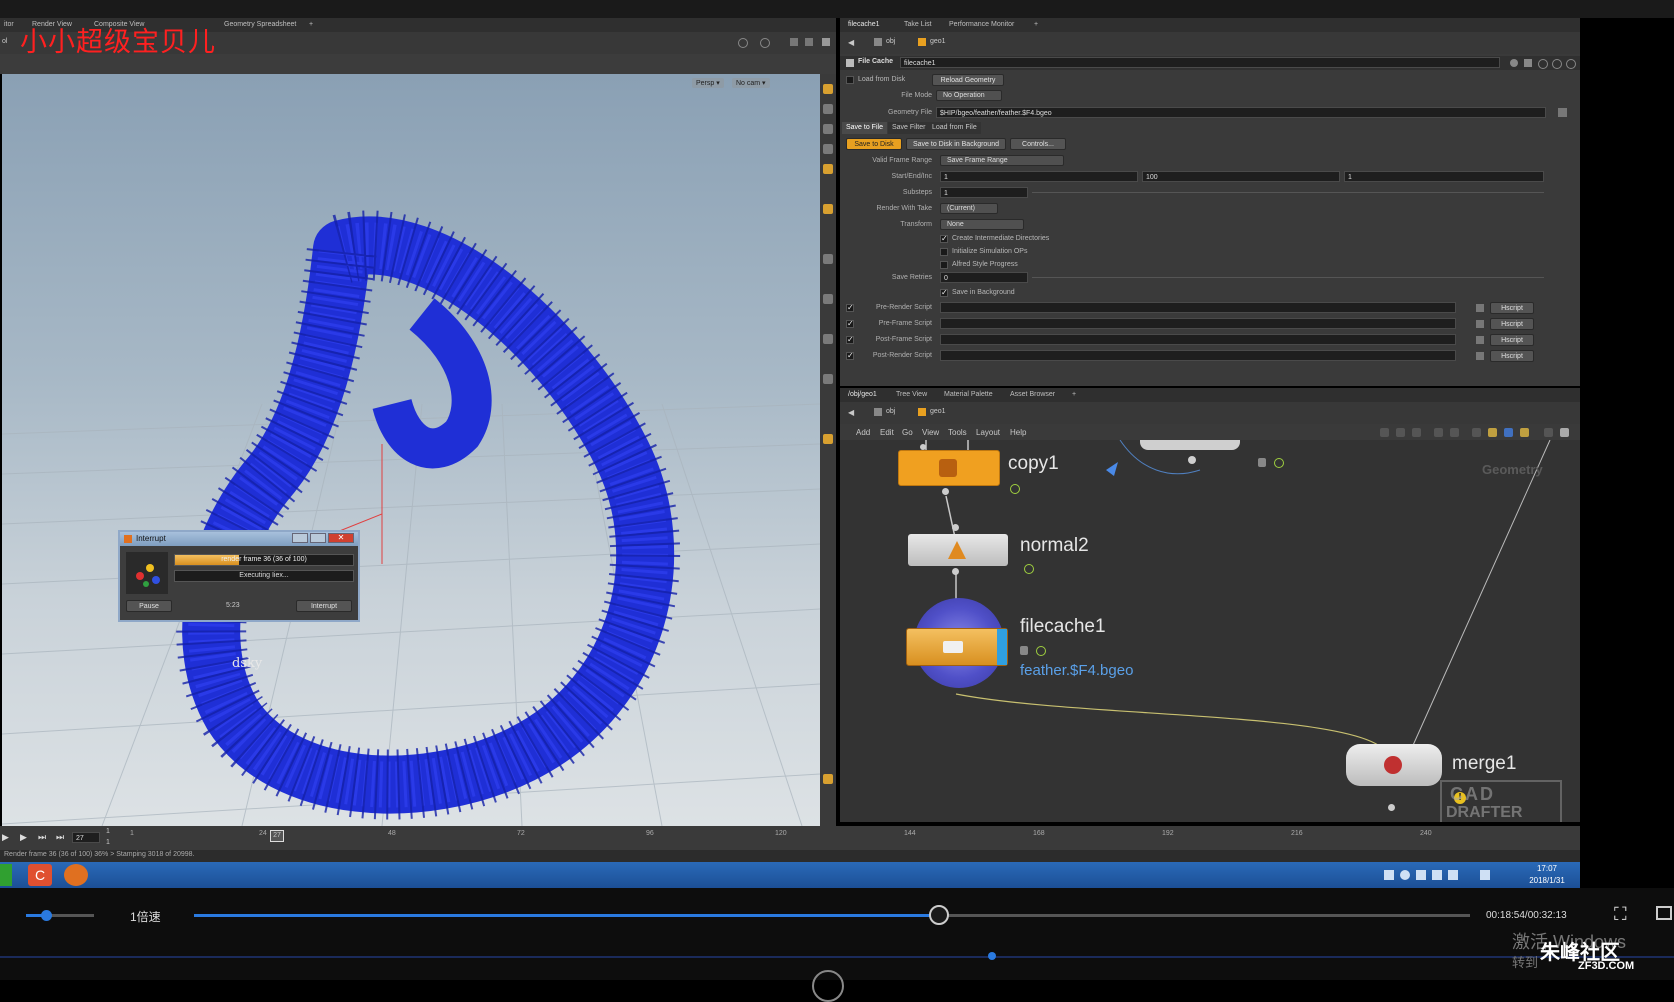 This screenshot has width=1674, height=1002. What do you see at coordinates (60, 915) in the screenshot?
I see `volume-slider` at bounding box center [60, 915].